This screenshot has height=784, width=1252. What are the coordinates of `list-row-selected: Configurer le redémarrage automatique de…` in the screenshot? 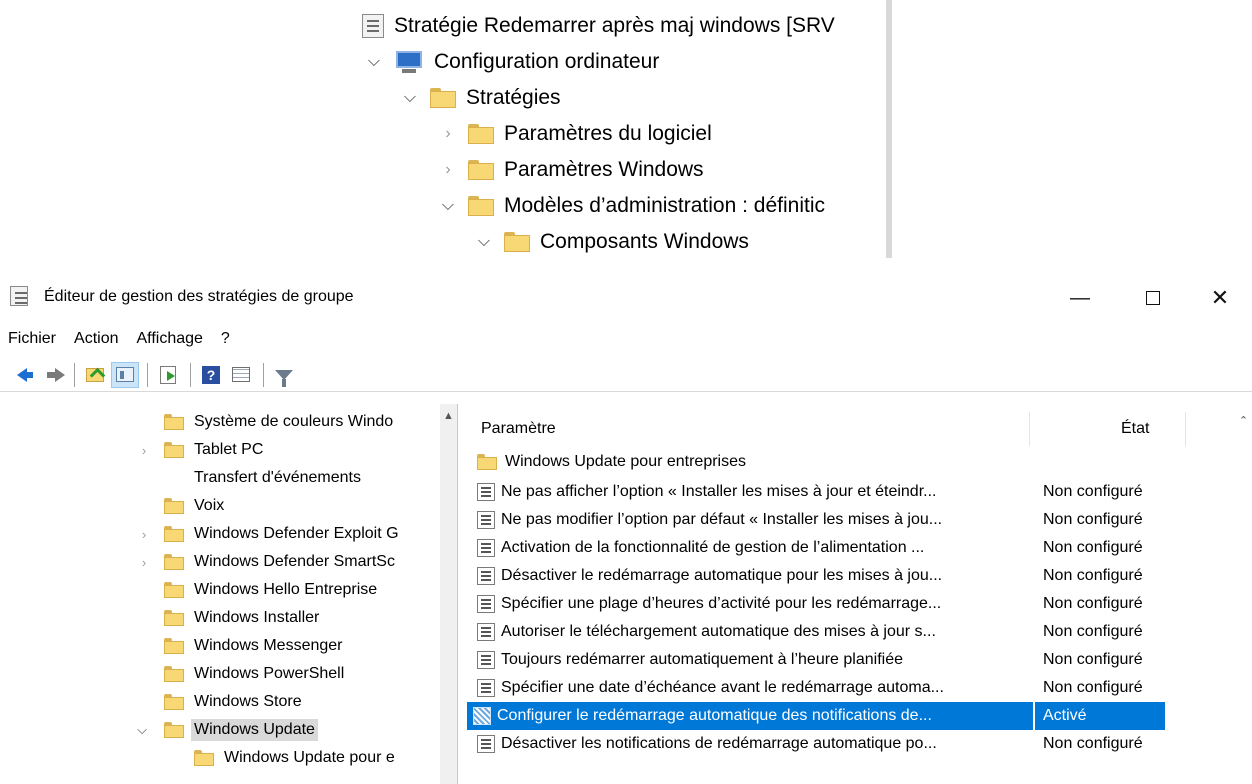 It's located at (777, 716).